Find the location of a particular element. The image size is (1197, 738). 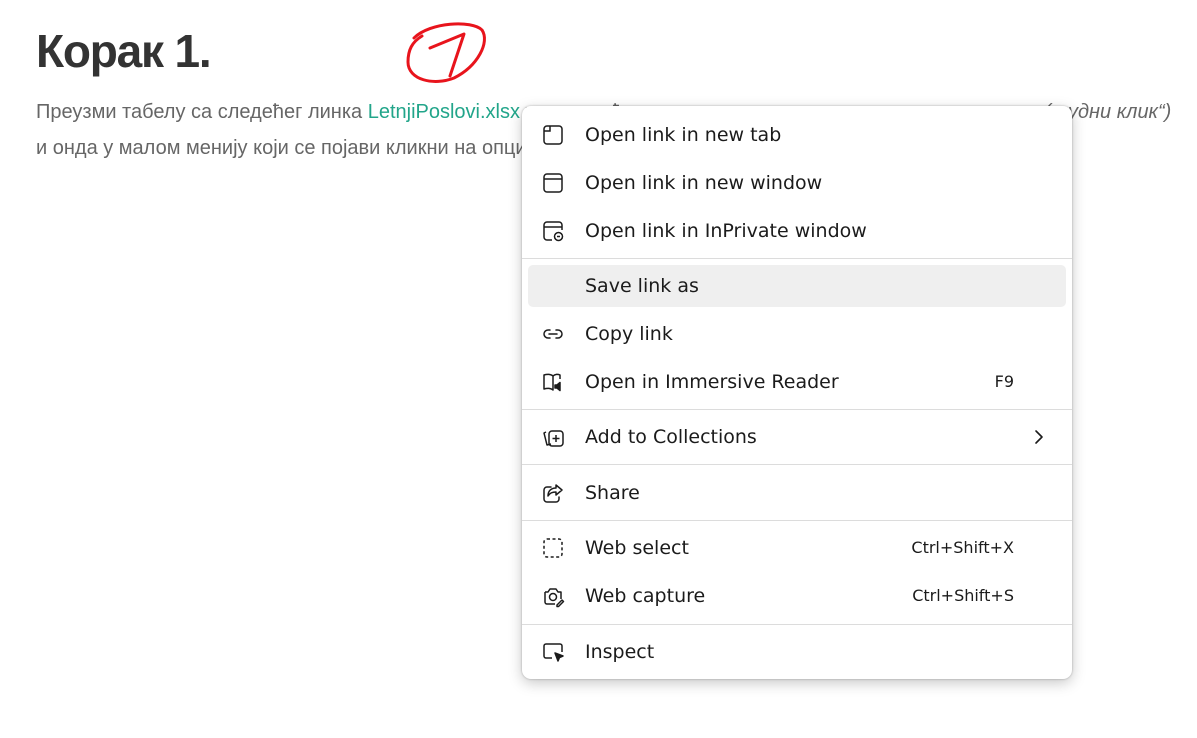

menu-item-inspect: Inspect is located at coordinates (797, 652).